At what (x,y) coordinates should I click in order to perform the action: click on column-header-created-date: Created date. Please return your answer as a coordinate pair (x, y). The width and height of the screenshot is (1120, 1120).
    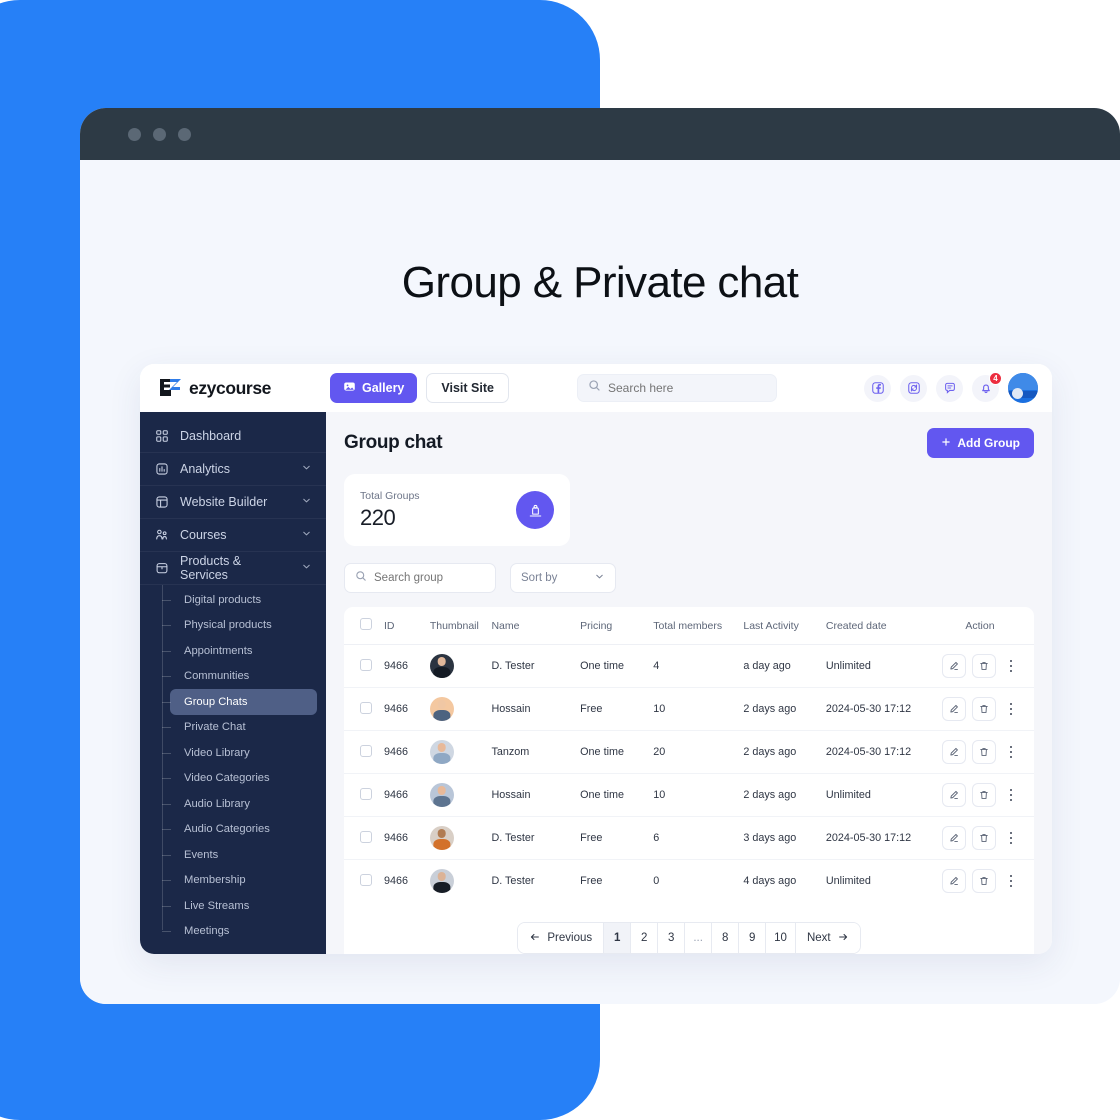
    Looking at the image, I should click on (877, 626).